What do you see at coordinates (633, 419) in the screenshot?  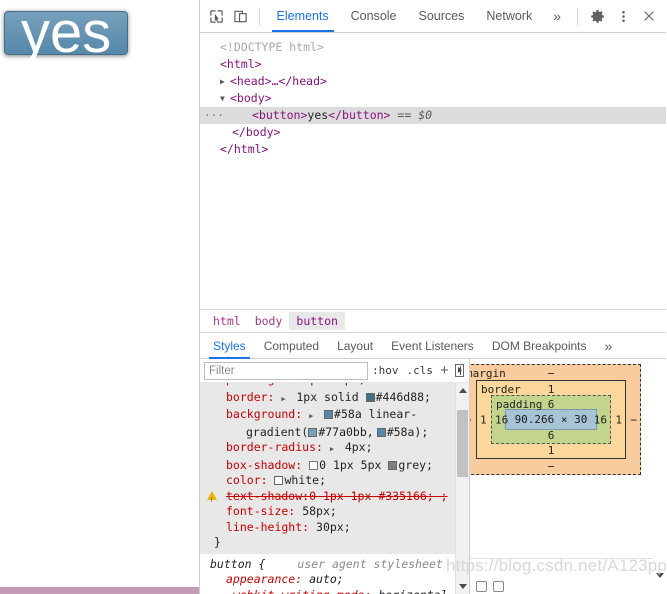 I see `margin-right-value: −` at bounding box center [633, 419].